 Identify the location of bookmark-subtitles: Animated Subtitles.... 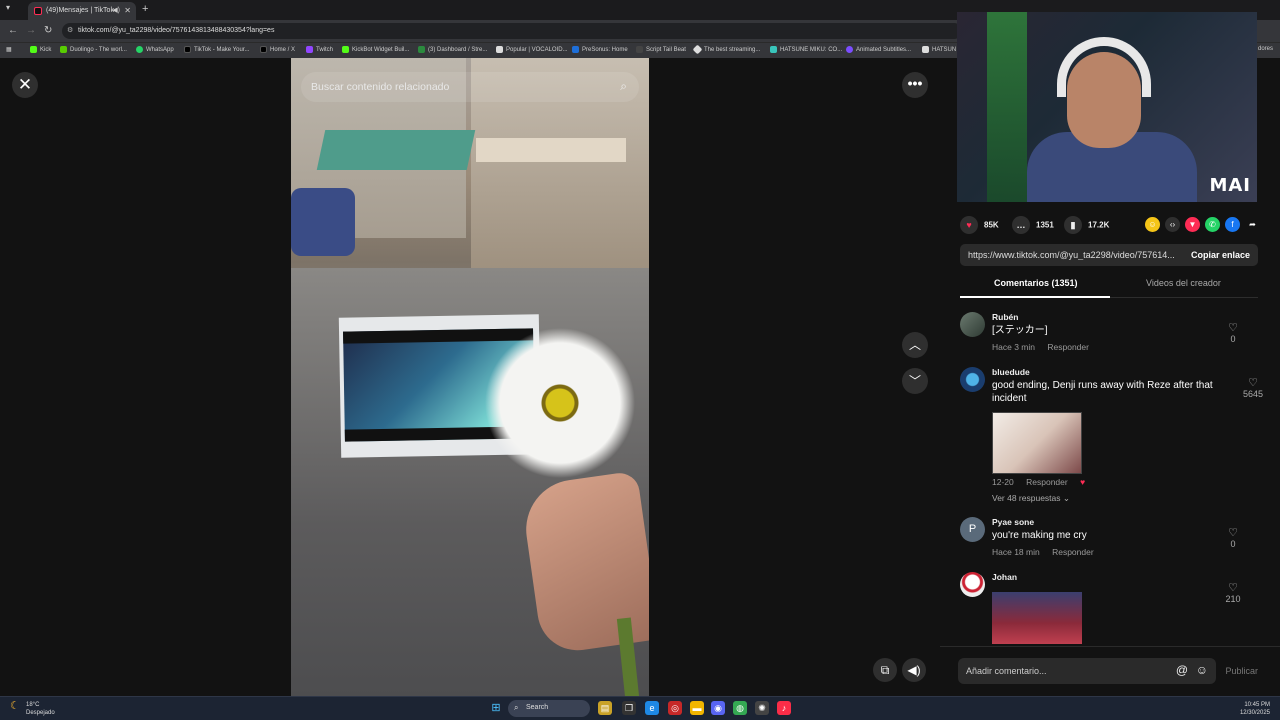
(878, 49).